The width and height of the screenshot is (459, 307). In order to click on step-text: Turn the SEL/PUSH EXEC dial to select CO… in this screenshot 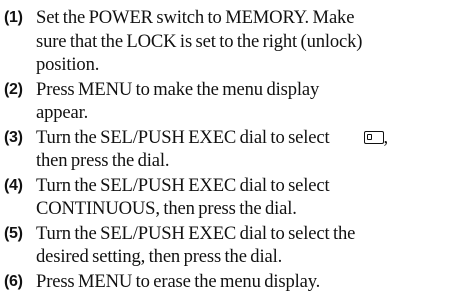, I will do `click(183, 197)`.